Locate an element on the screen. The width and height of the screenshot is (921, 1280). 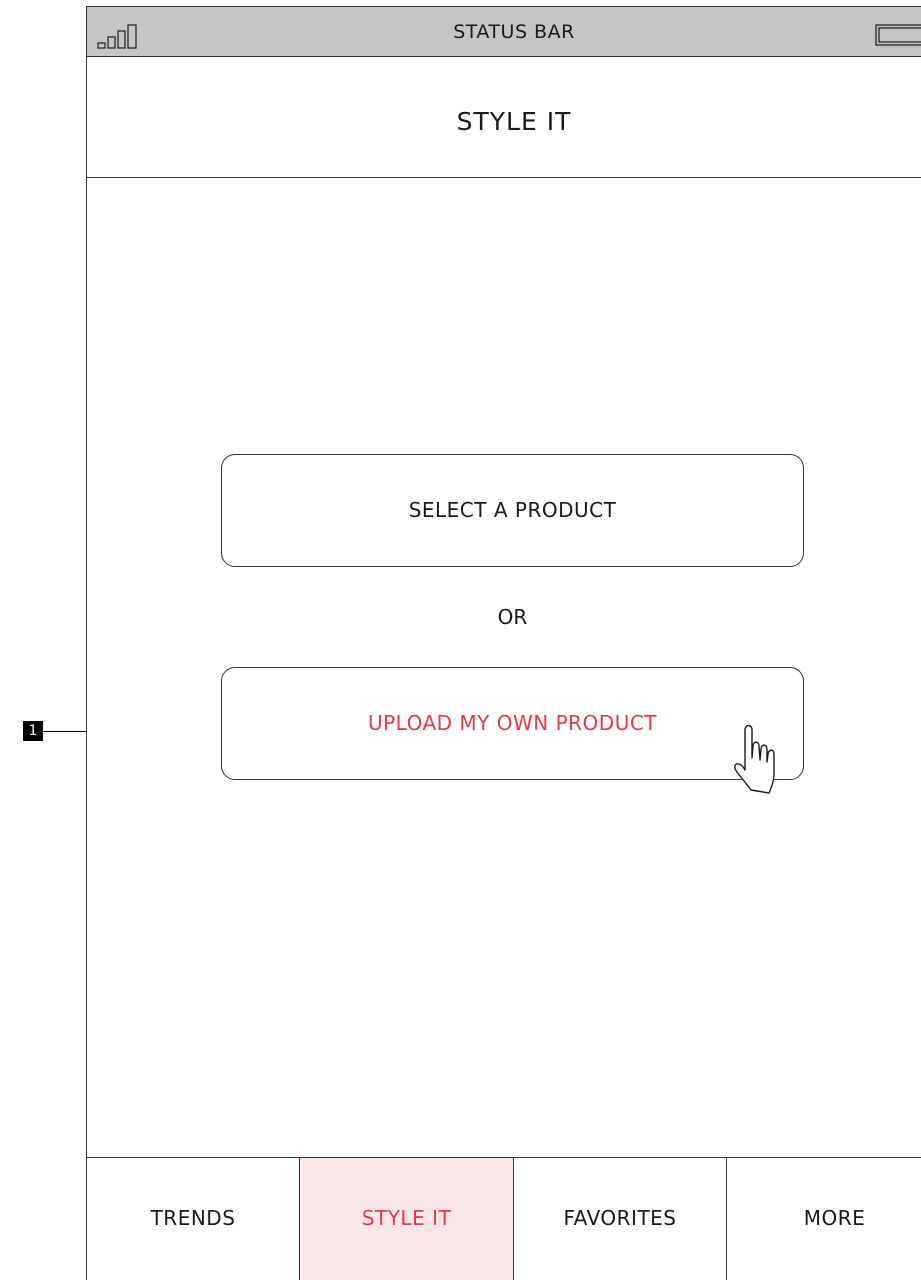
app-header: STYLE IT is located at coordinates (504, 117).